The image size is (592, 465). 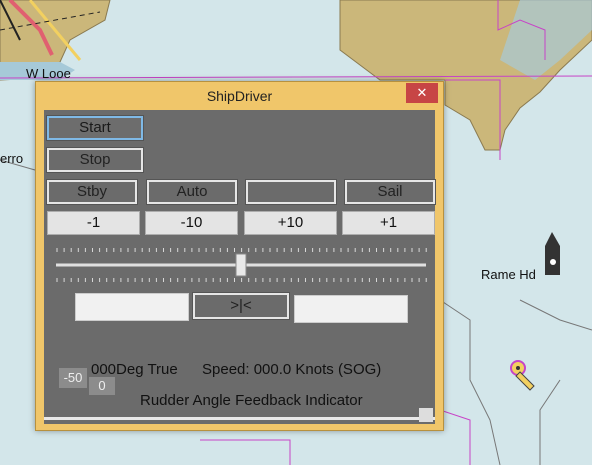 I want to click on rudder-min-value: -50, so click(x=73, y=378).